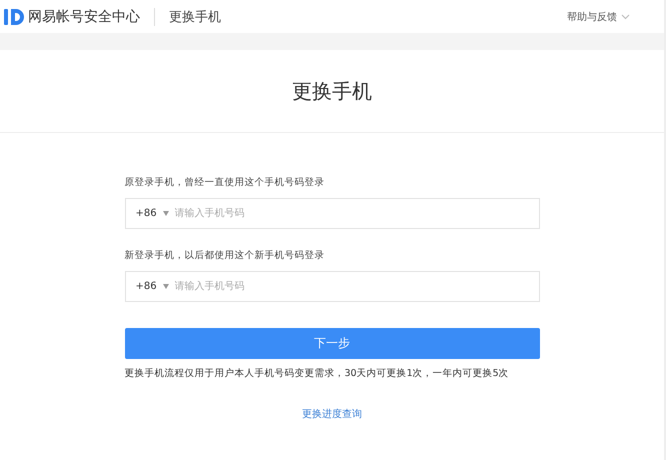 The image size is (666, 460). I want to click on site-name: 网易帐号安全中心, so click(84, 17).